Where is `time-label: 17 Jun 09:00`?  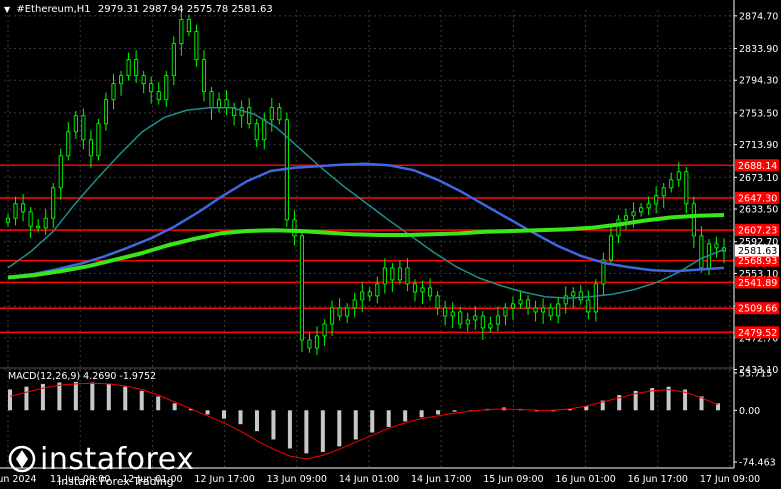 time-label: 17 Jun 09:00 is located at coordinates (730, 479).